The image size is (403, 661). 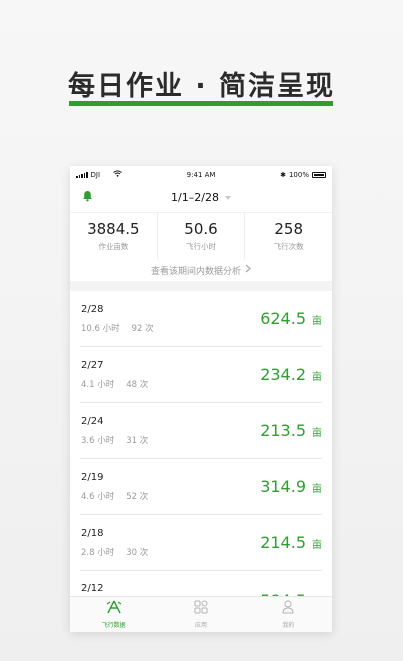 I want to click on bell-icon, so click(x=87, y=197).